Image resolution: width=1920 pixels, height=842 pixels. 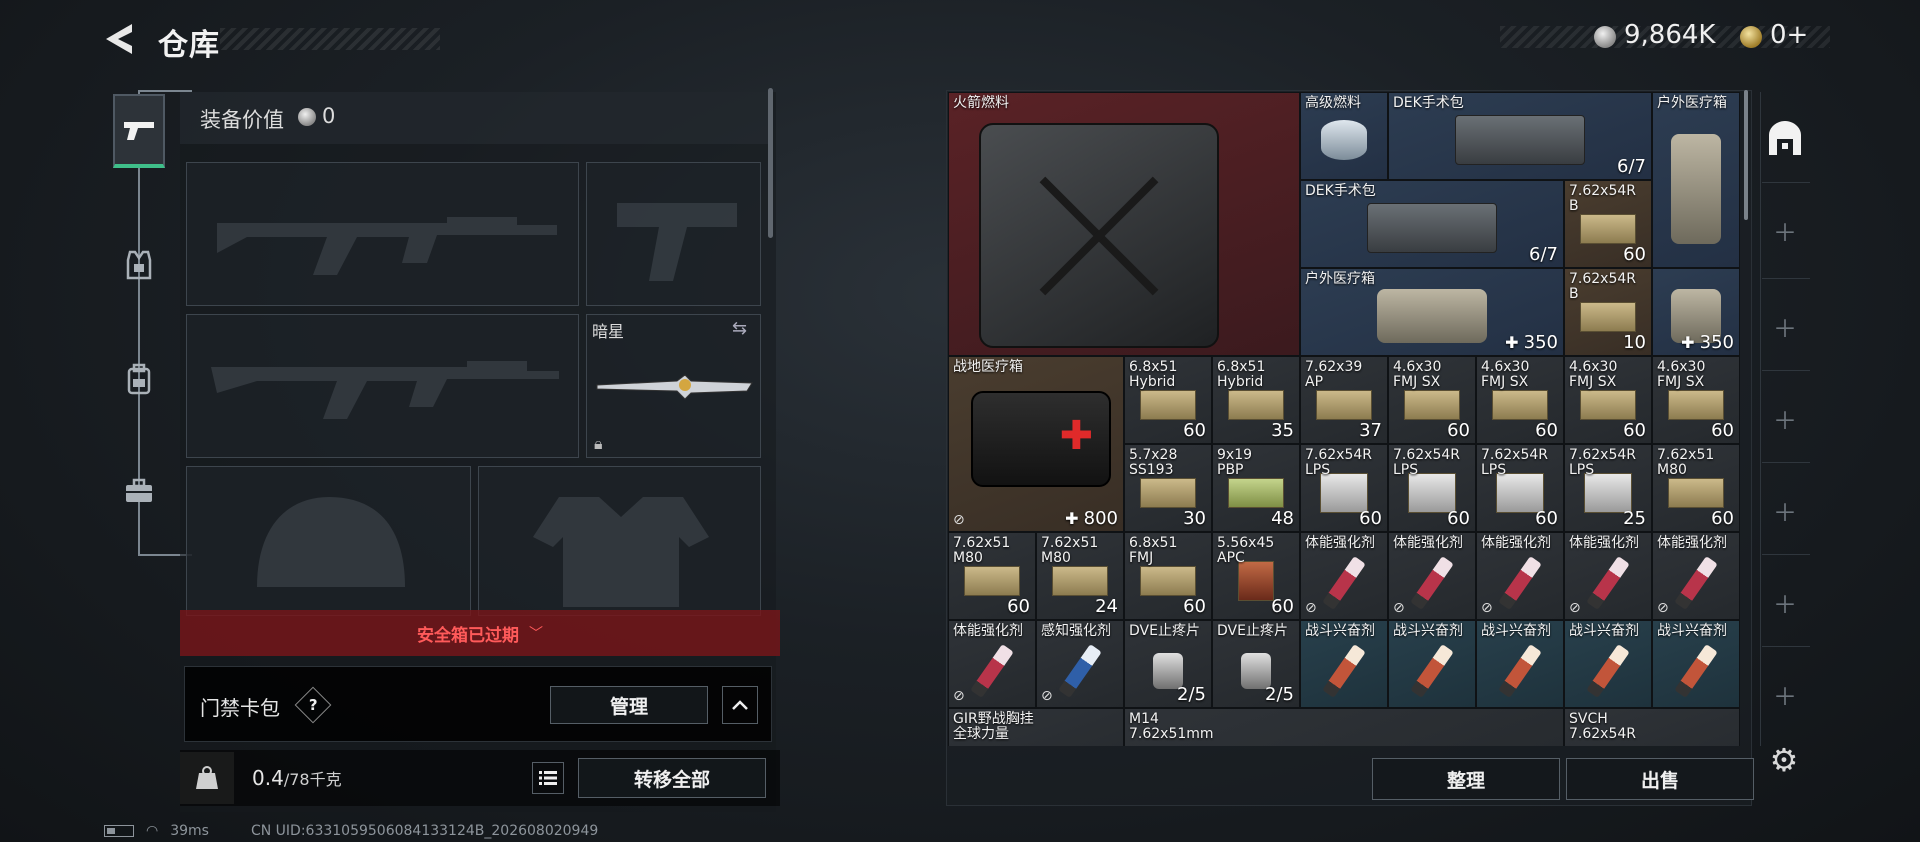 I want to click on inventory-item: GIR野战胸挂 全球力量, so click(x=1036, y=727).